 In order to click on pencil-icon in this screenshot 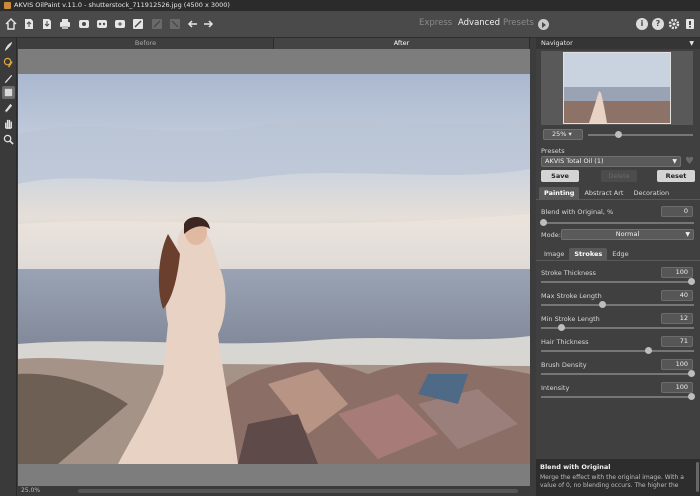, I will do `click(8, 107)`.